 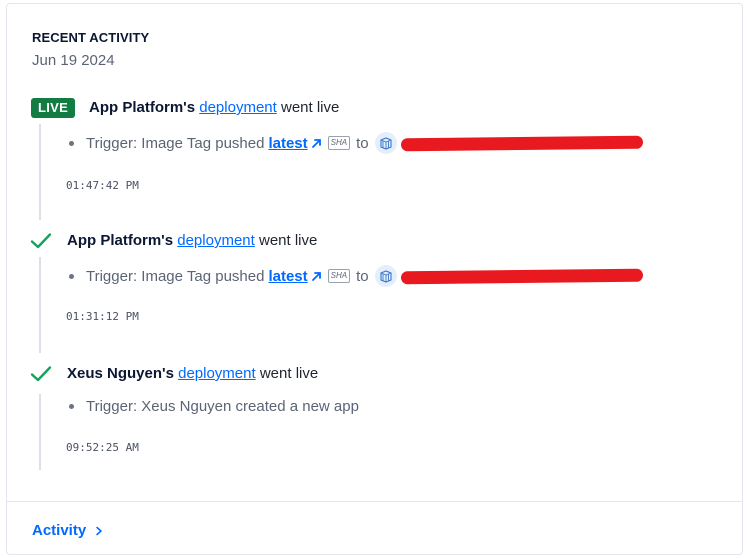 I want to click on event-timestamp: 01:47:42 PM, so click(x=102, y=185).